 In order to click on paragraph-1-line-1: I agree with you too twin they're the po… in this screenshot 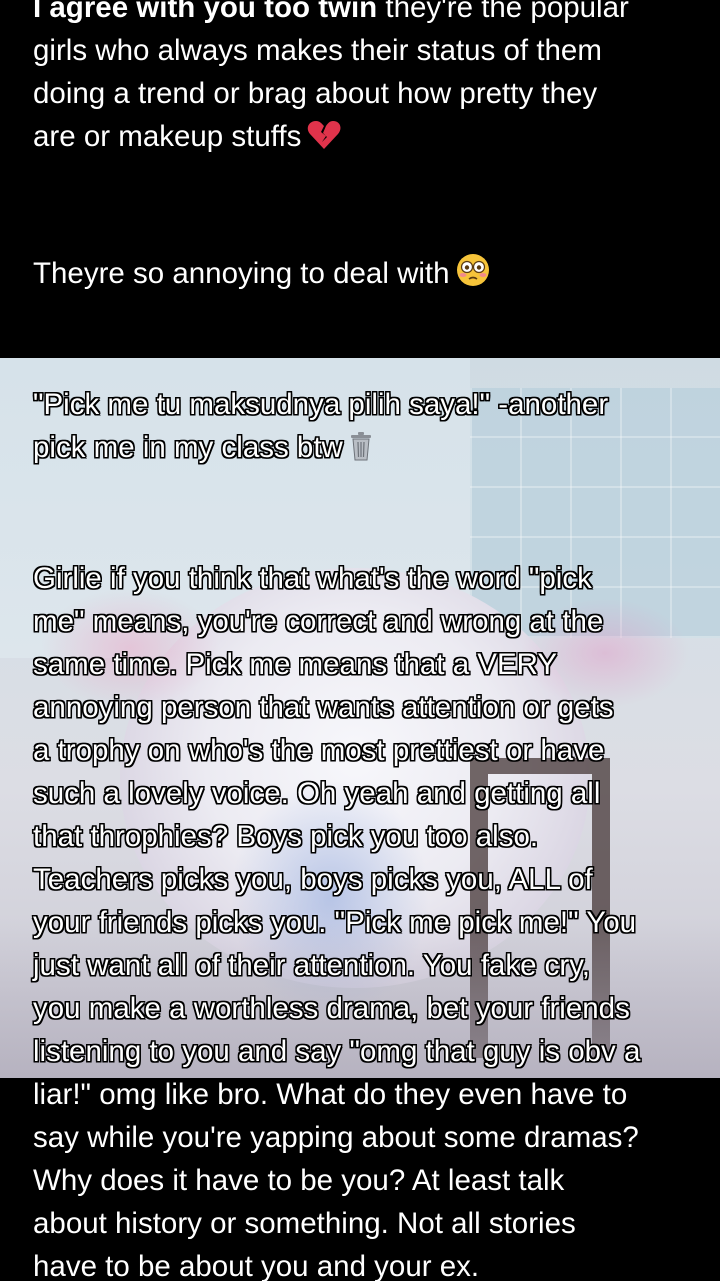, I will do `click(363, 14)`.